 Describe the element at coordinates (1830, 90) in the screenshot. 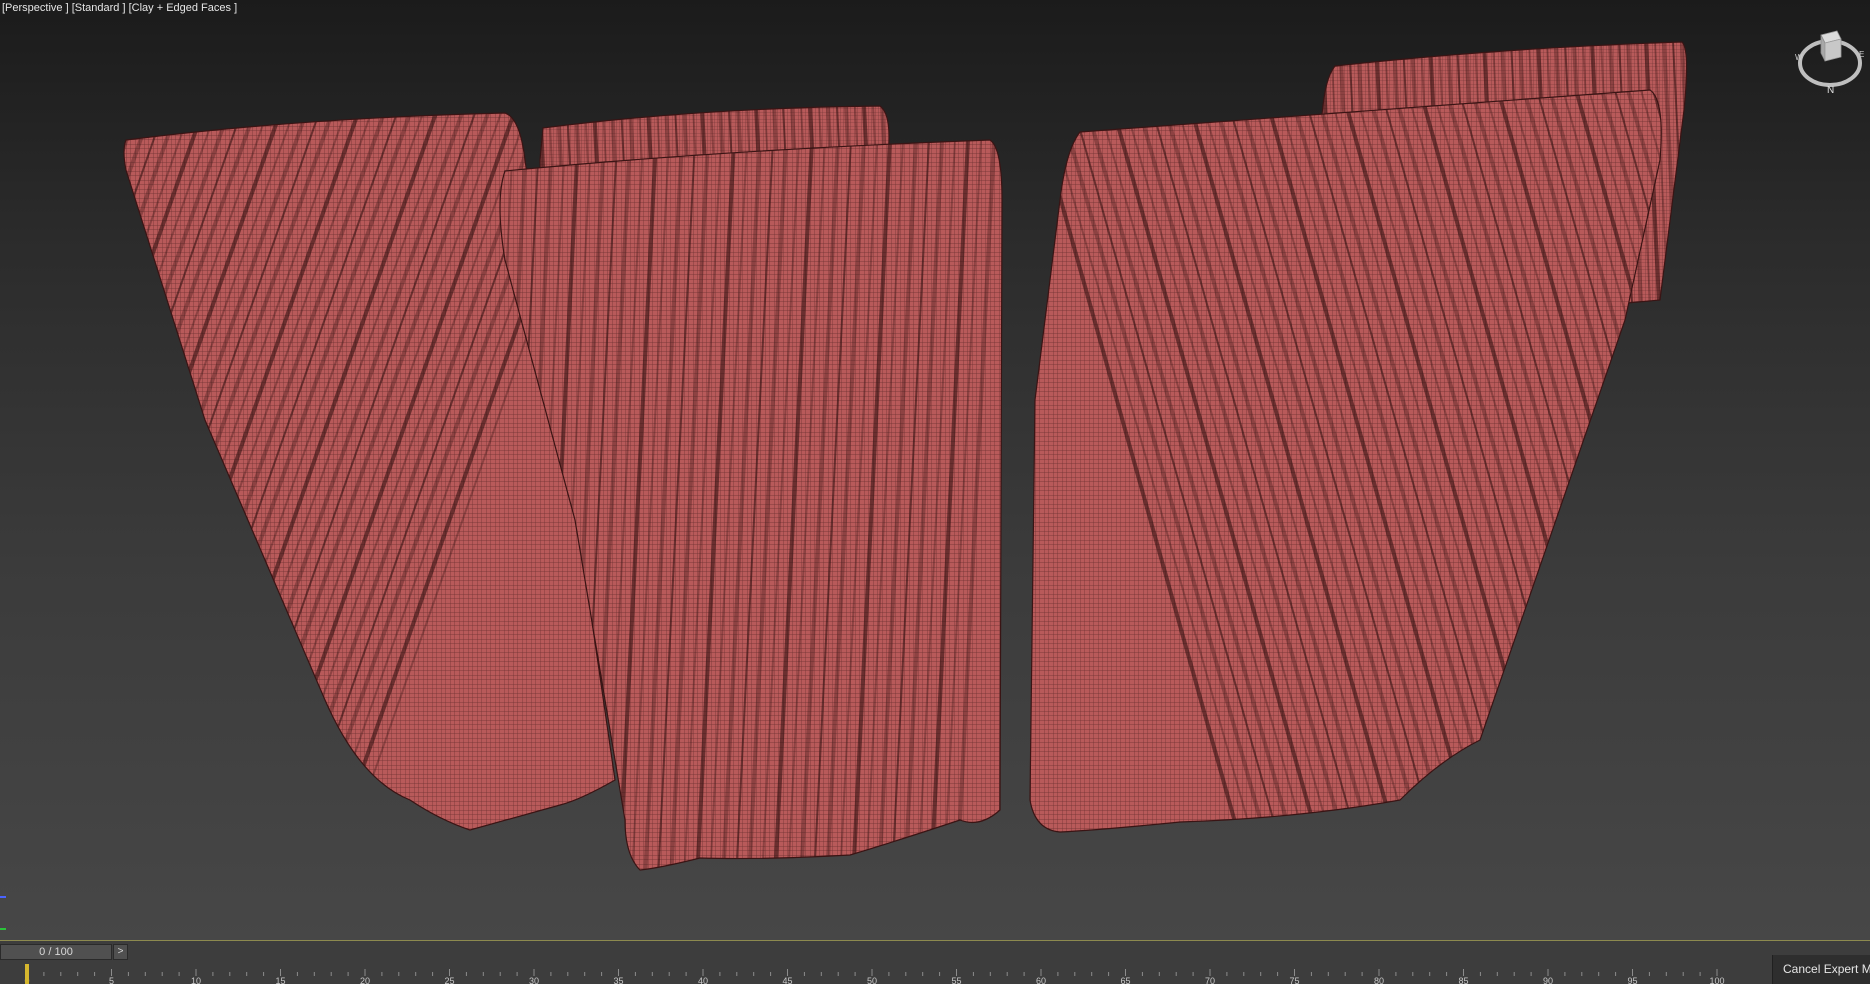

I see `compass-north-label: N` at that location.